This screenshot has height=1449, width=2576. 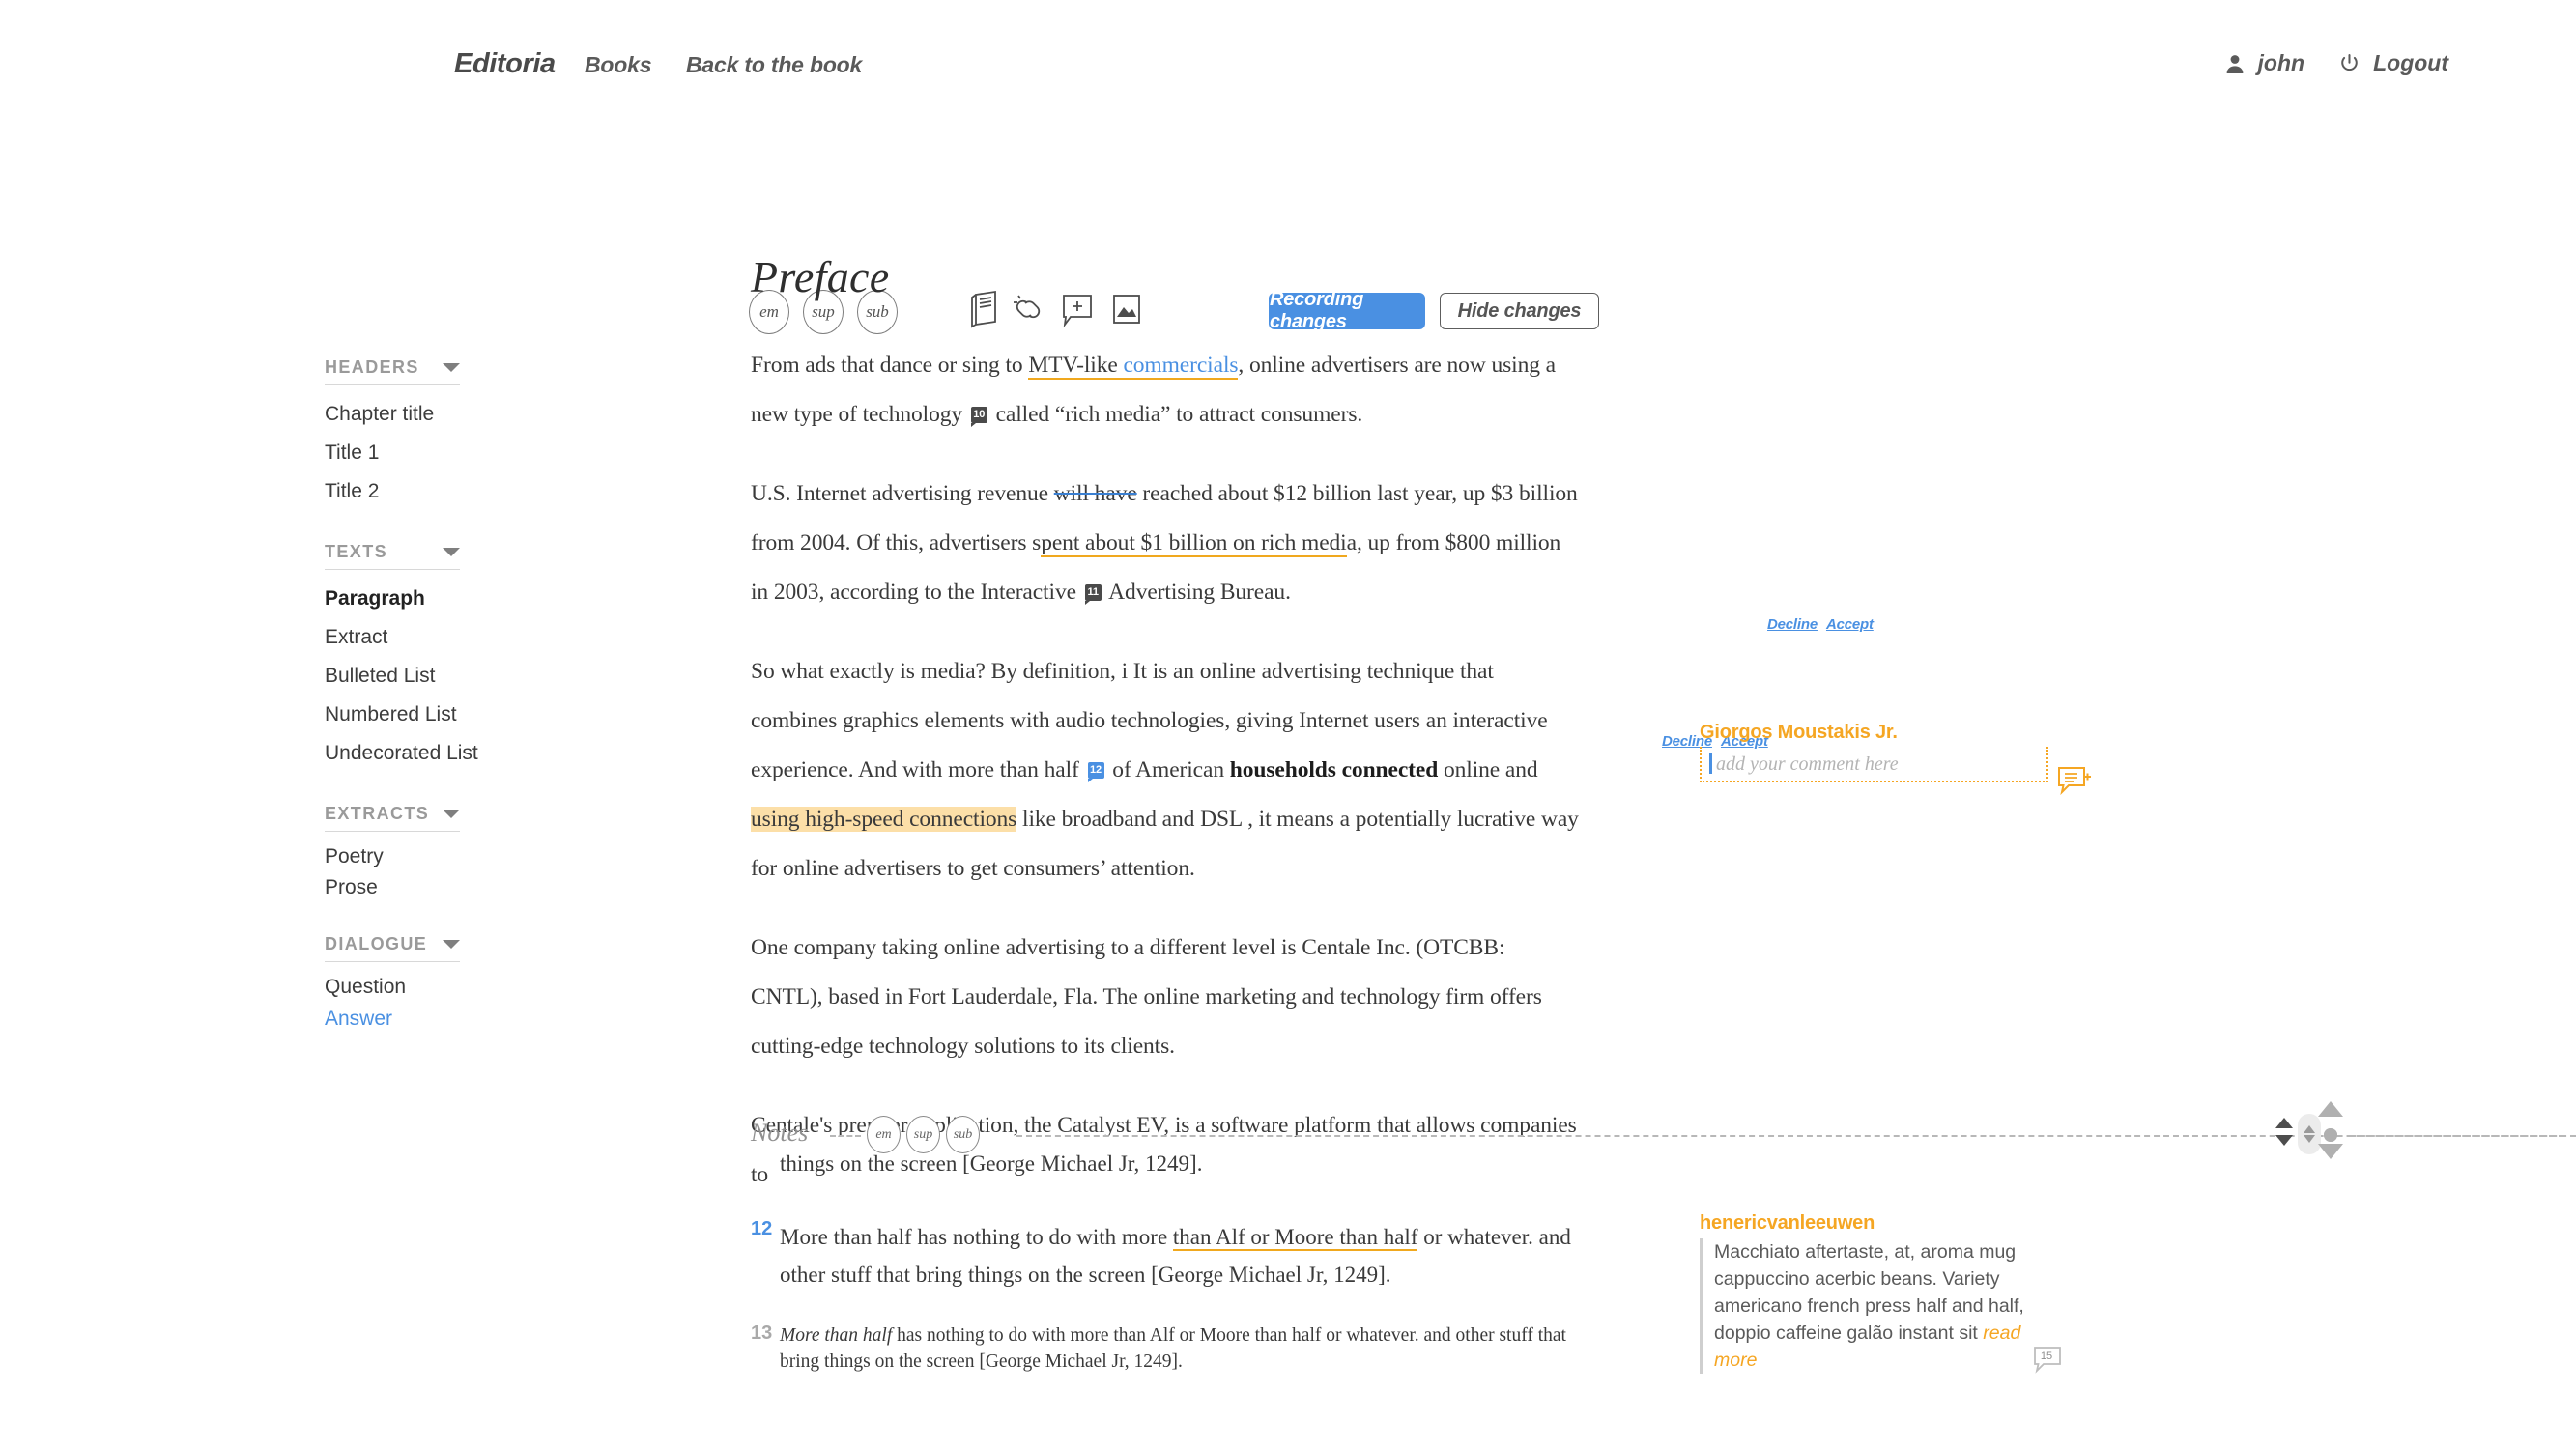 I want to click on text-caret, so click(x=1711, y=763).